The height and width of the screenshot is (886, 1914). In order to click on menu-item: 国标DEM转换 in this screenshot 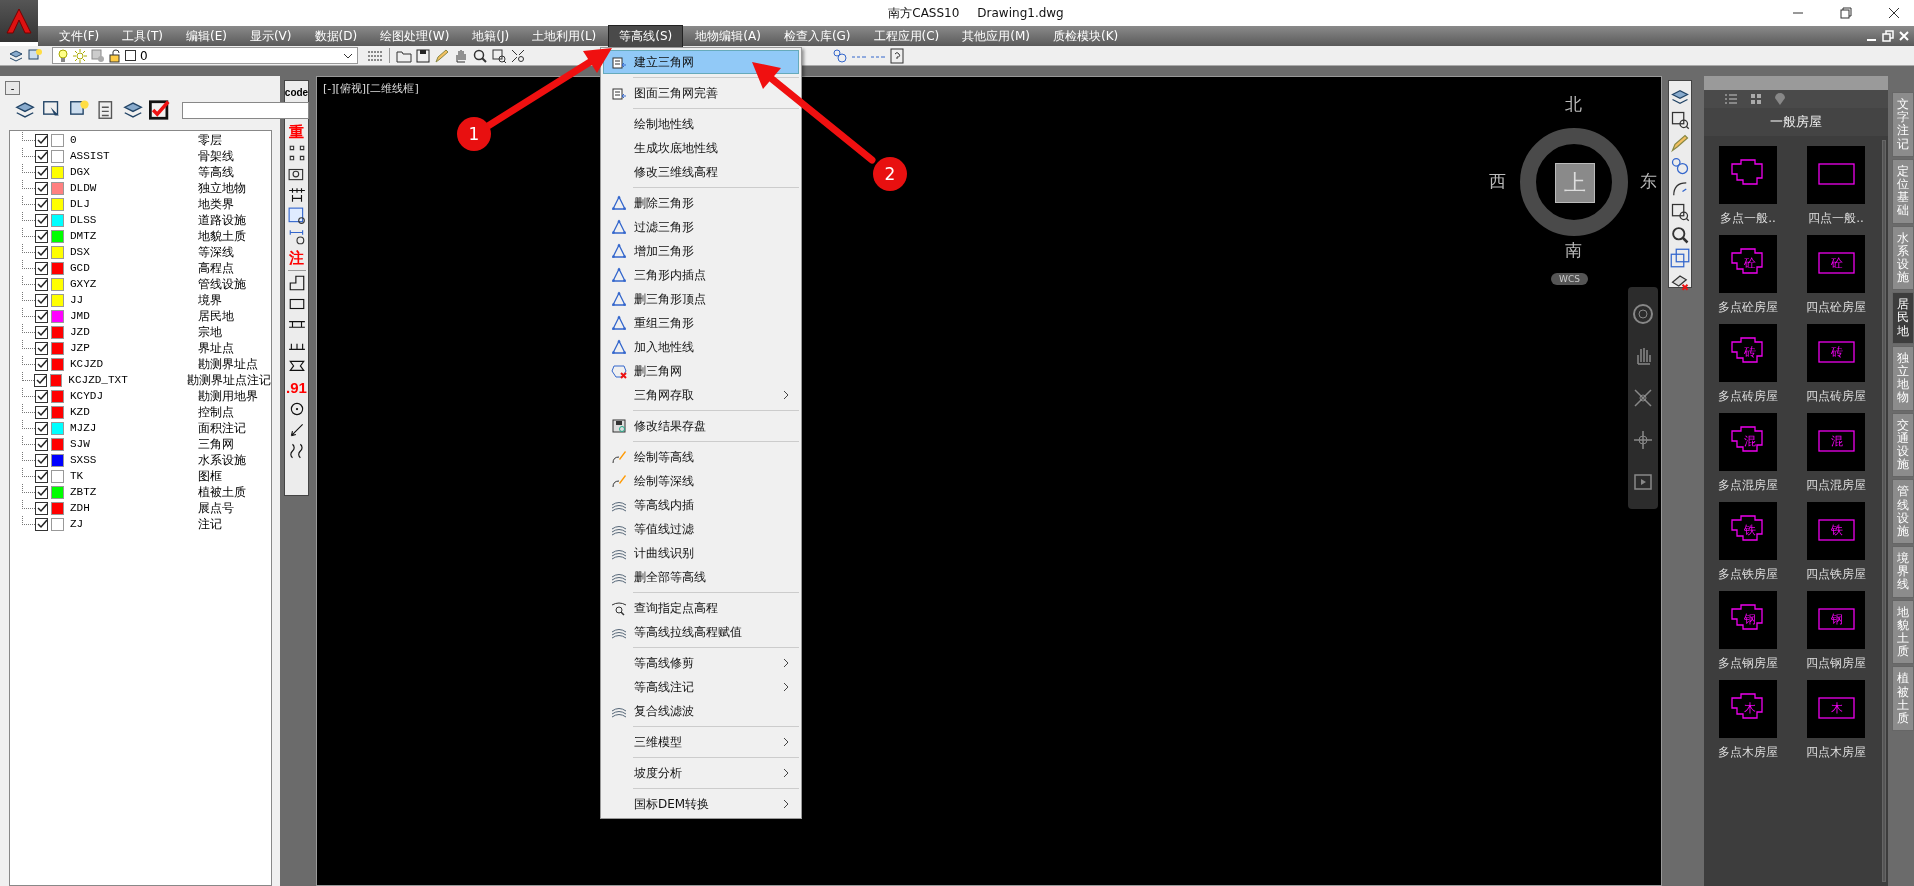, I will do `click(701, 804)`.